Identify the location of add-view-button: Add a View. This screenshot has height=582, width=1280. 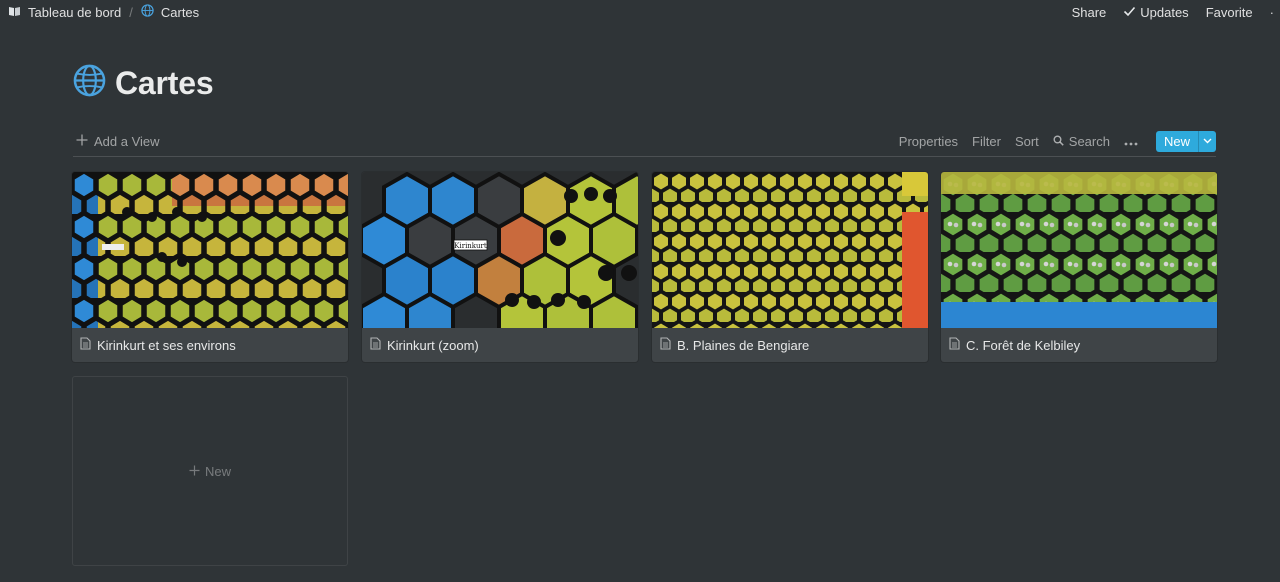
(116, 141).